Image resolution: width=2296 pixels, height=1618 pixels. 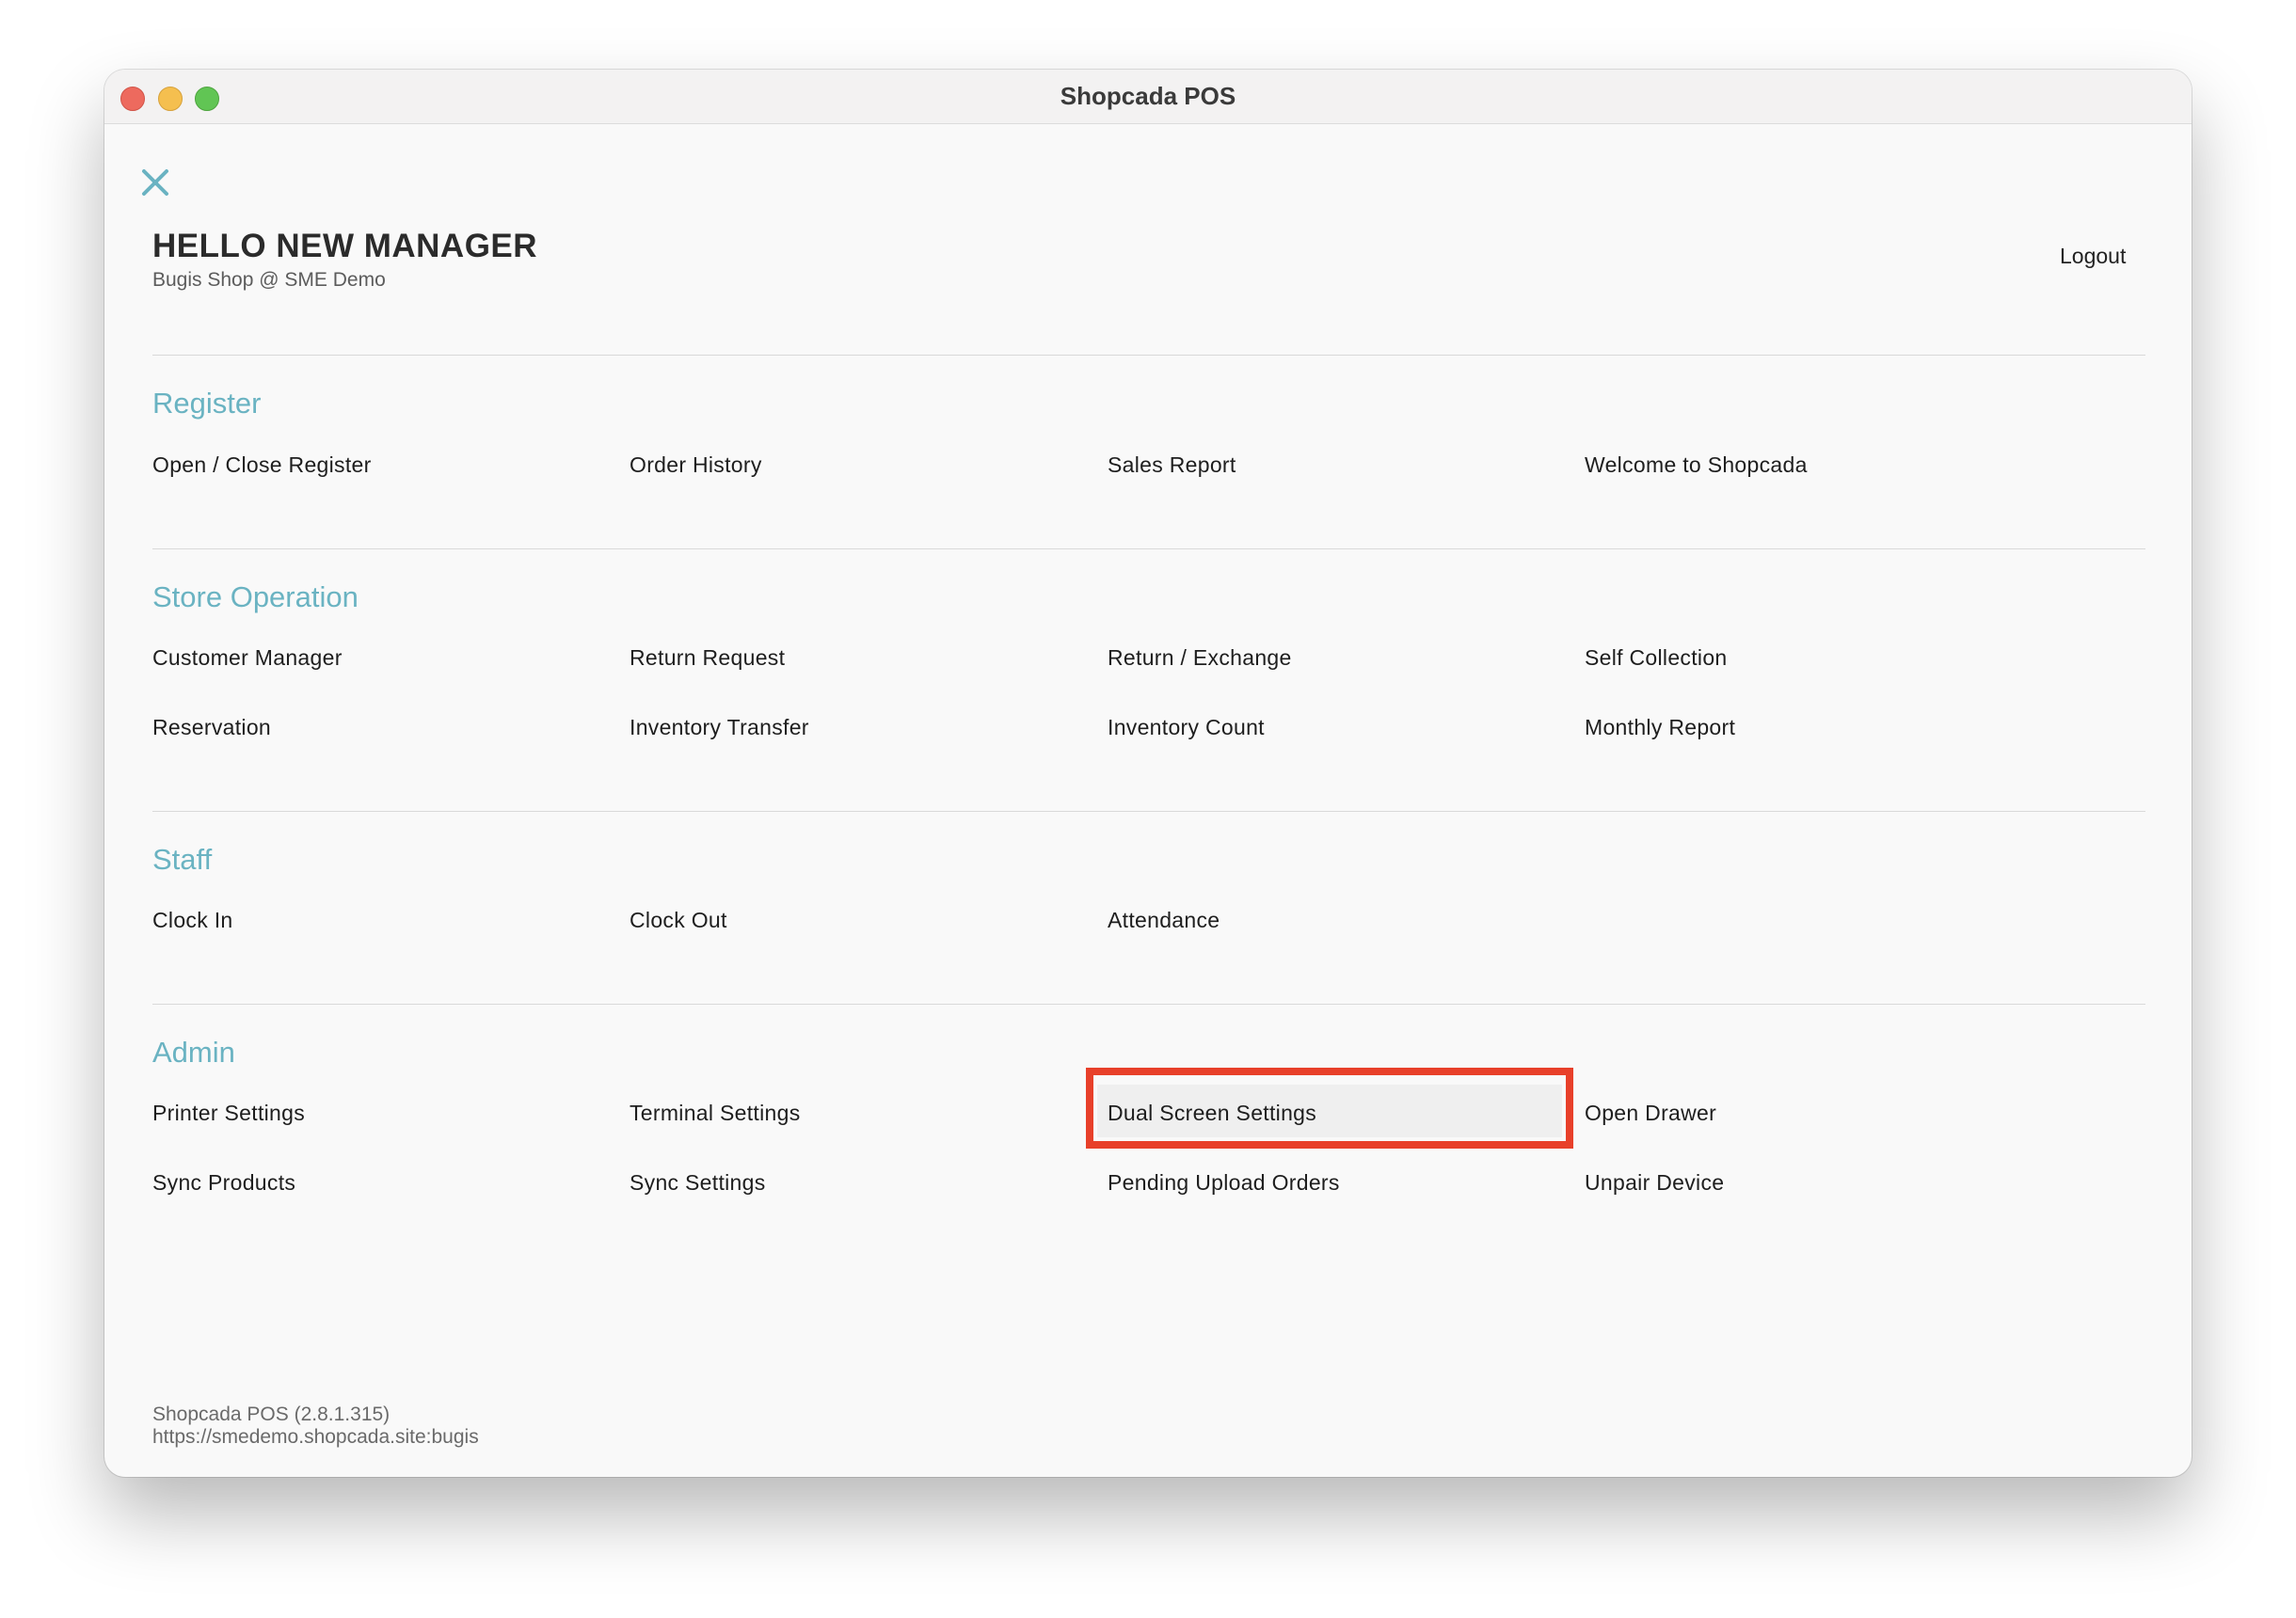 What do you see at coordinates (1148, 387) in the screenshot?
I see `register-section: Register` at bounding box center [1148, 387].